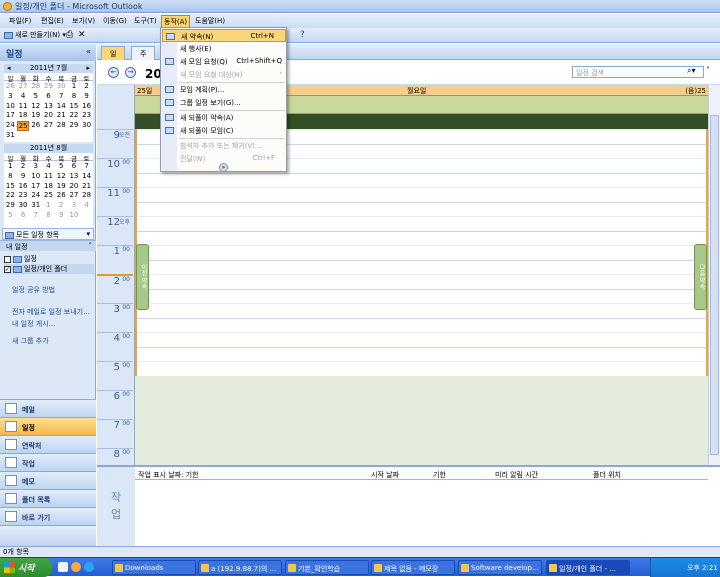  What do you see at coordinates (700, 277) in the screenshot?
I see `next-appointment-tab: 다음 약속` at bounding box center [700, 277].